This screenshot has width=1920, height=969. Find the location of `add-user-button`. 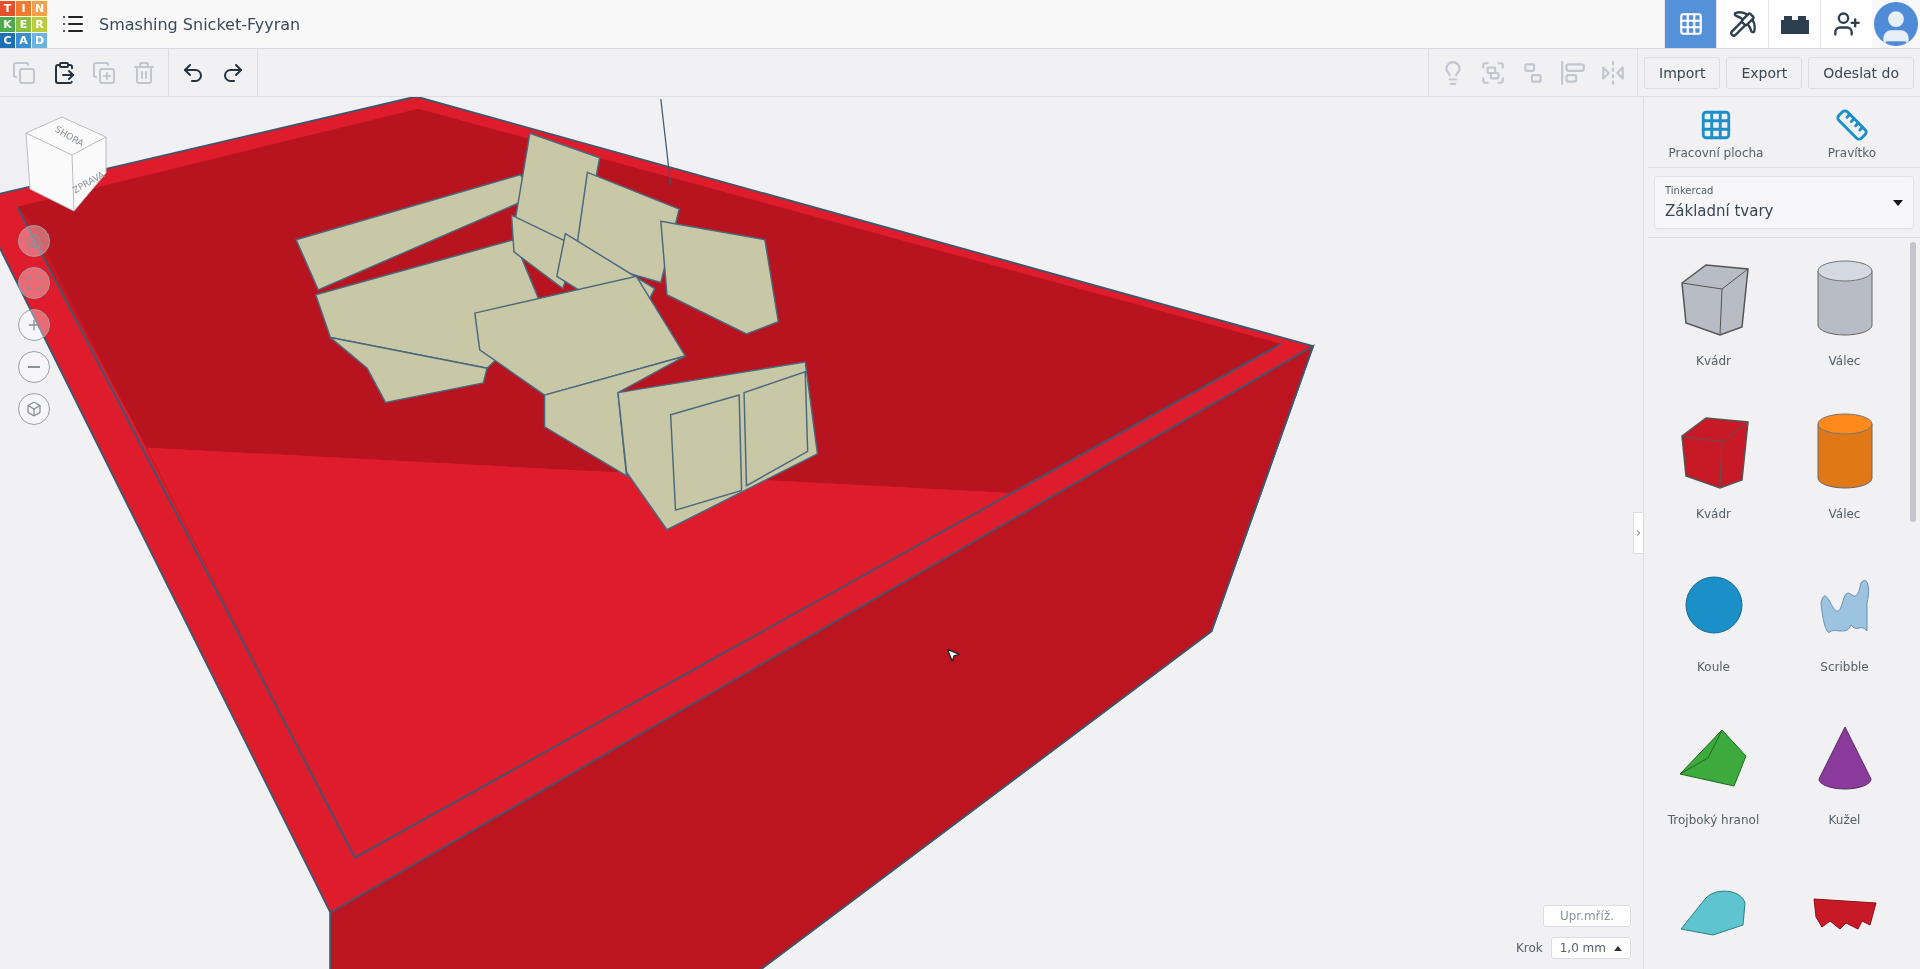

add-user-button is located at coordinates (1846, 24).